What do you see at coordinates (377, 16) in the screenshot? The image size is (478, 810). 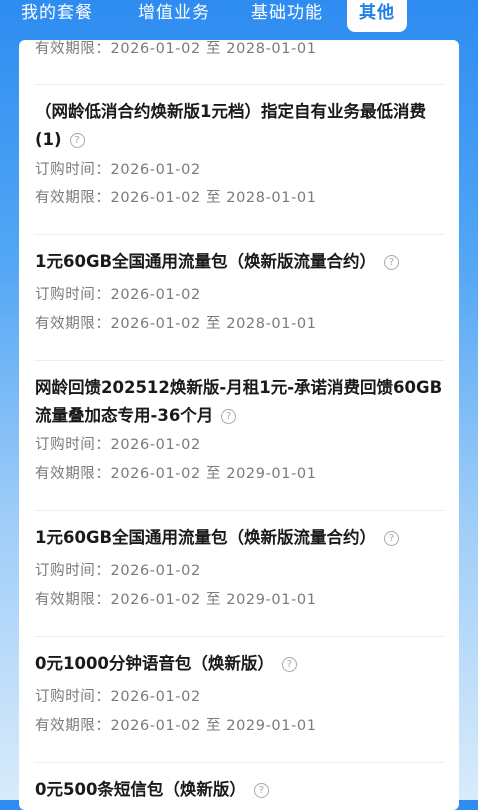 I see `tab-other: 其他` at bounding box center [377, 16].